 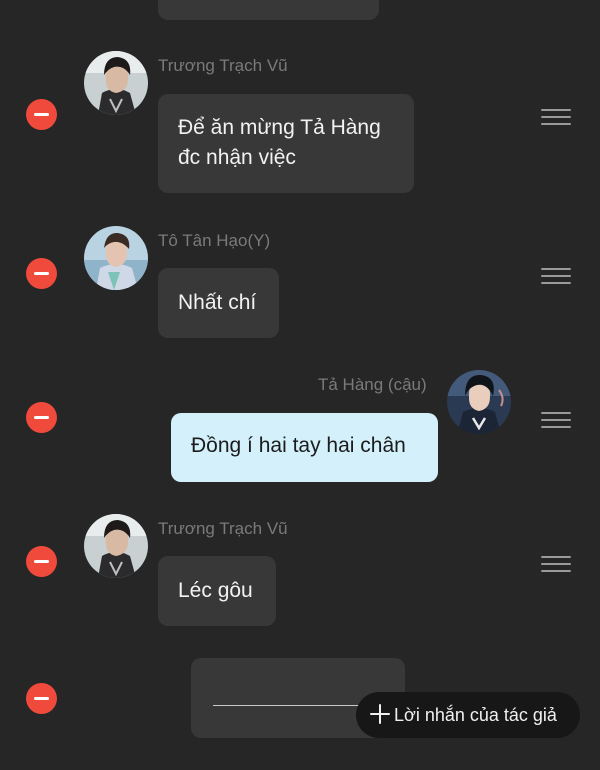 I want to click on speaker-name: Tô Tân Hạo(Y), so click(x=214, y=240).